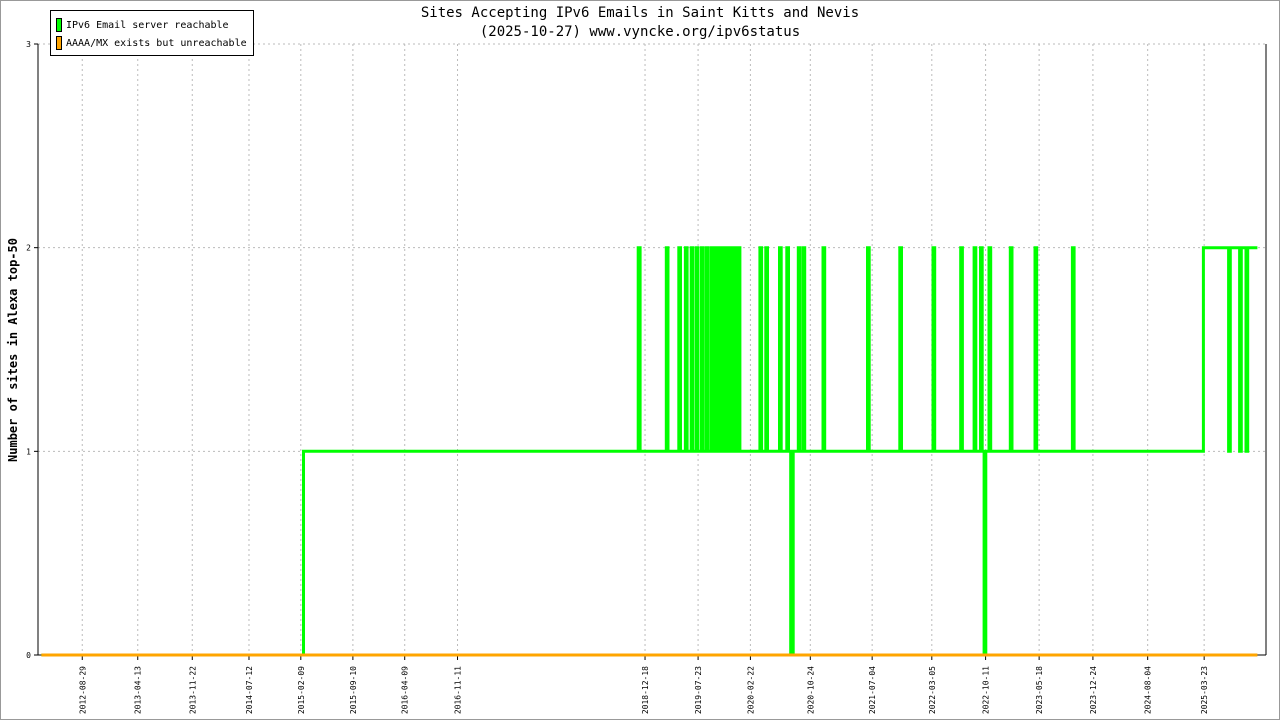 This screenshot has width=1280, height=720. I want to click on x-tick-label: 2018-12-18, so click(645, 690).